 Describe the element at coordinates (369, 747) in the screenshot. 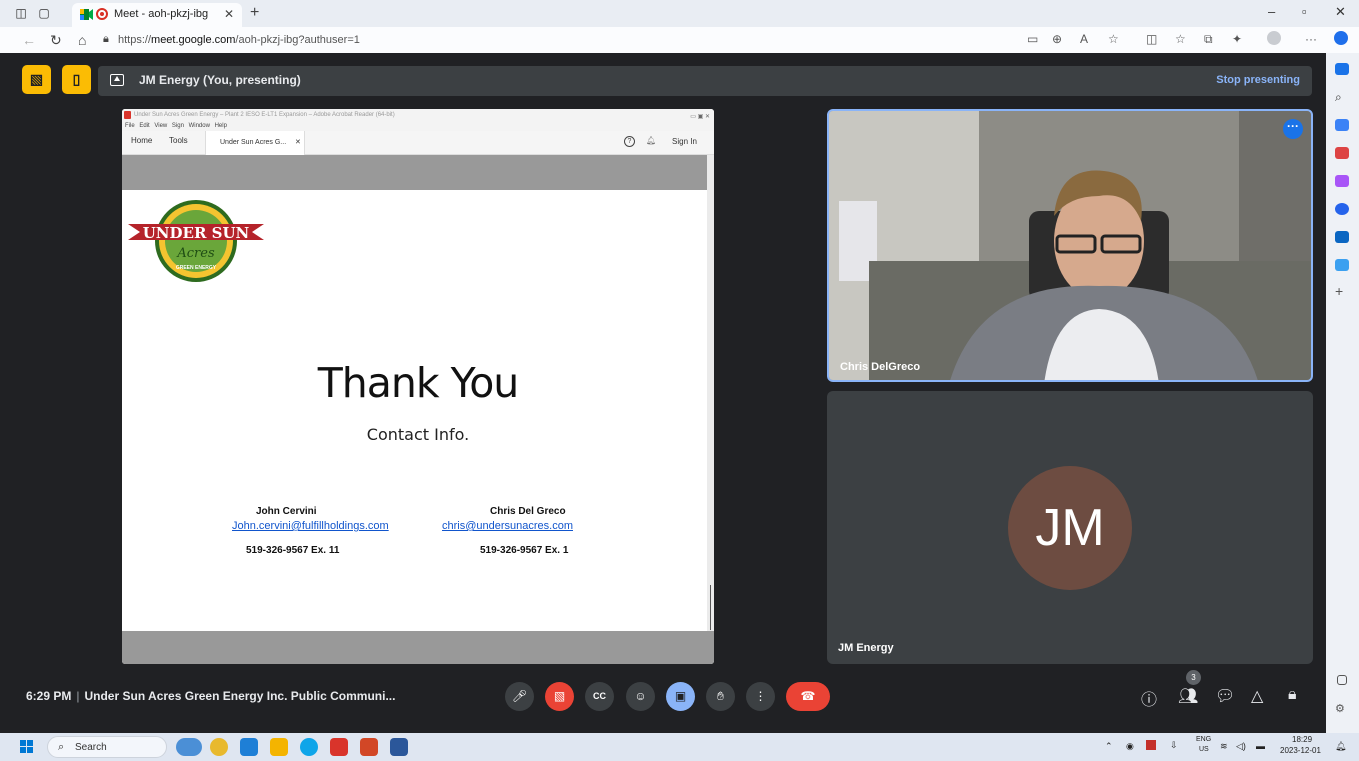

I see `powerpoint-icon` at that location.